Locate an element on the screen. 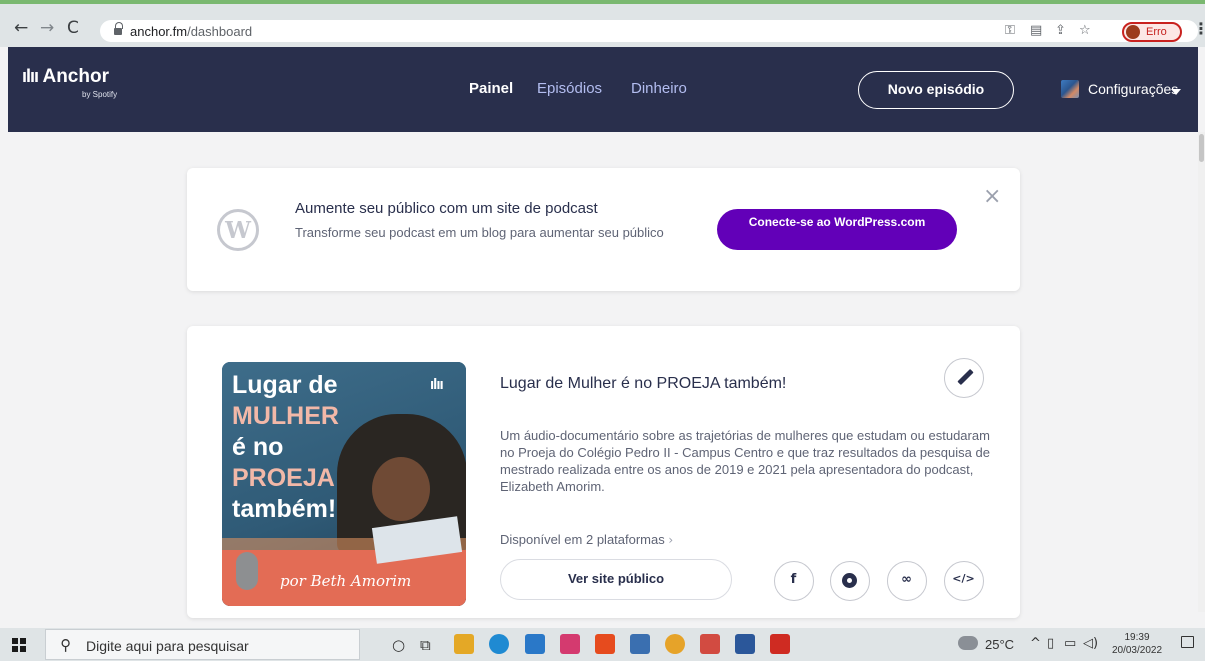  calendar-icon is located at coordinates (640, 644).